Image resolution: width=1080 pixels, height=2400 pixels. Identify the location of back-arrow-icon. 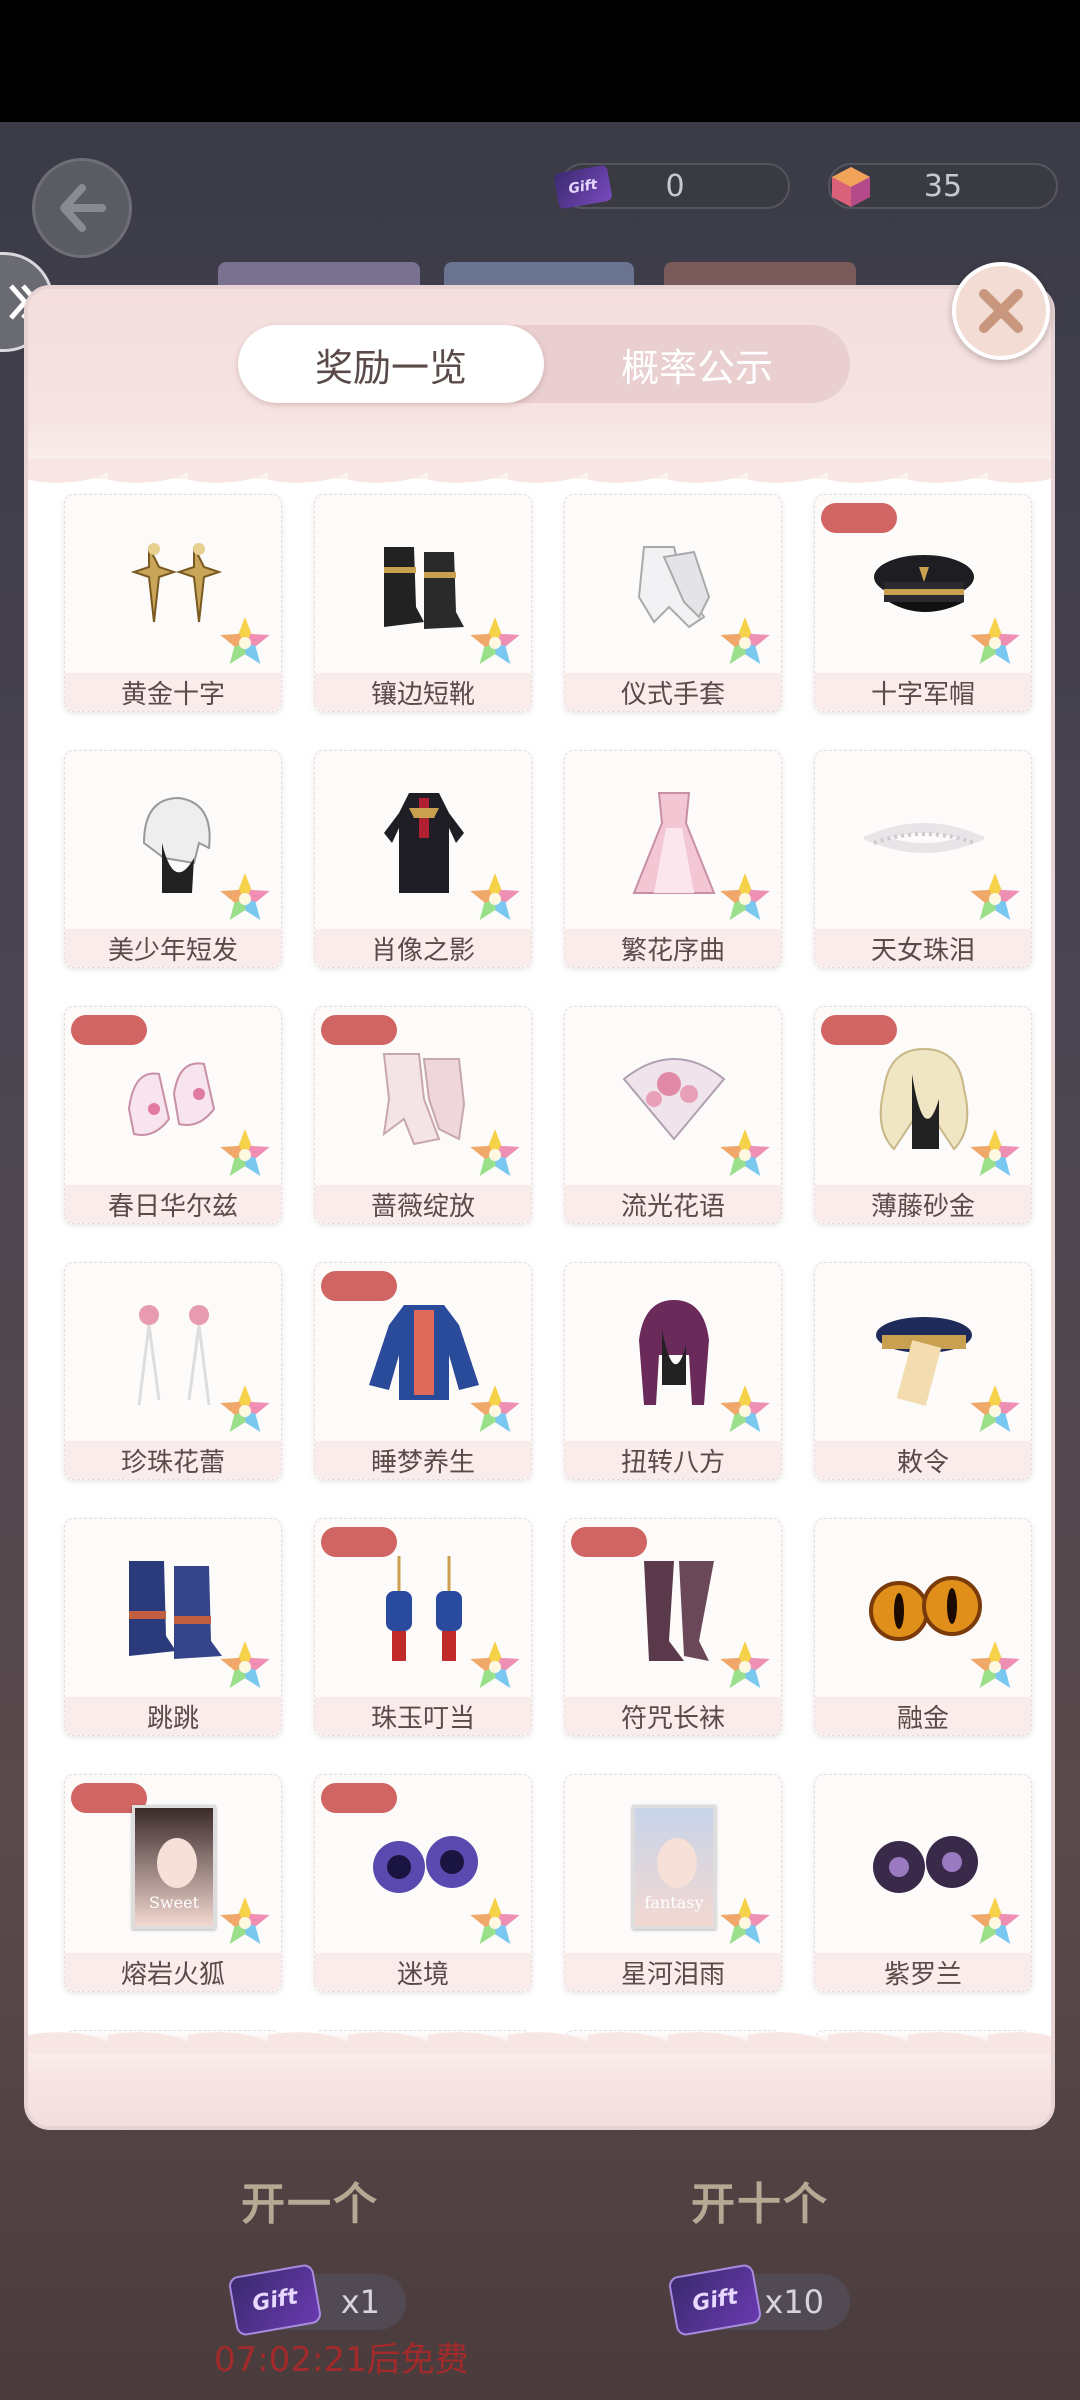
(83, 208).